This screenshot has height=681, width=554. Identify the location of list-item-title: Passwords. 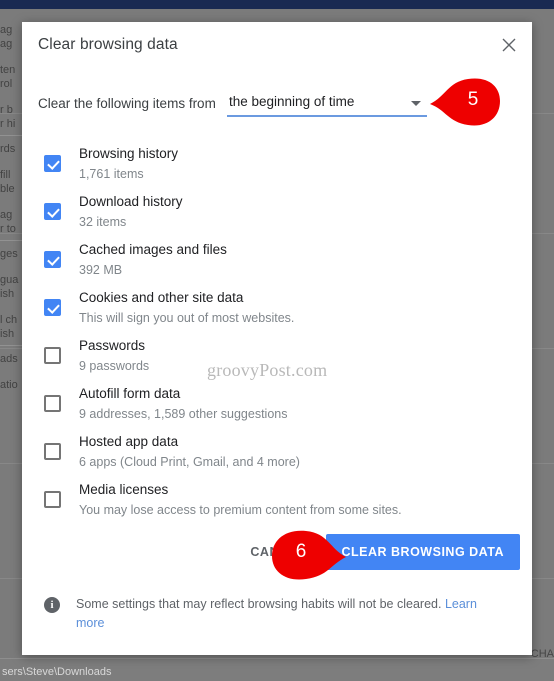
(112, 345).